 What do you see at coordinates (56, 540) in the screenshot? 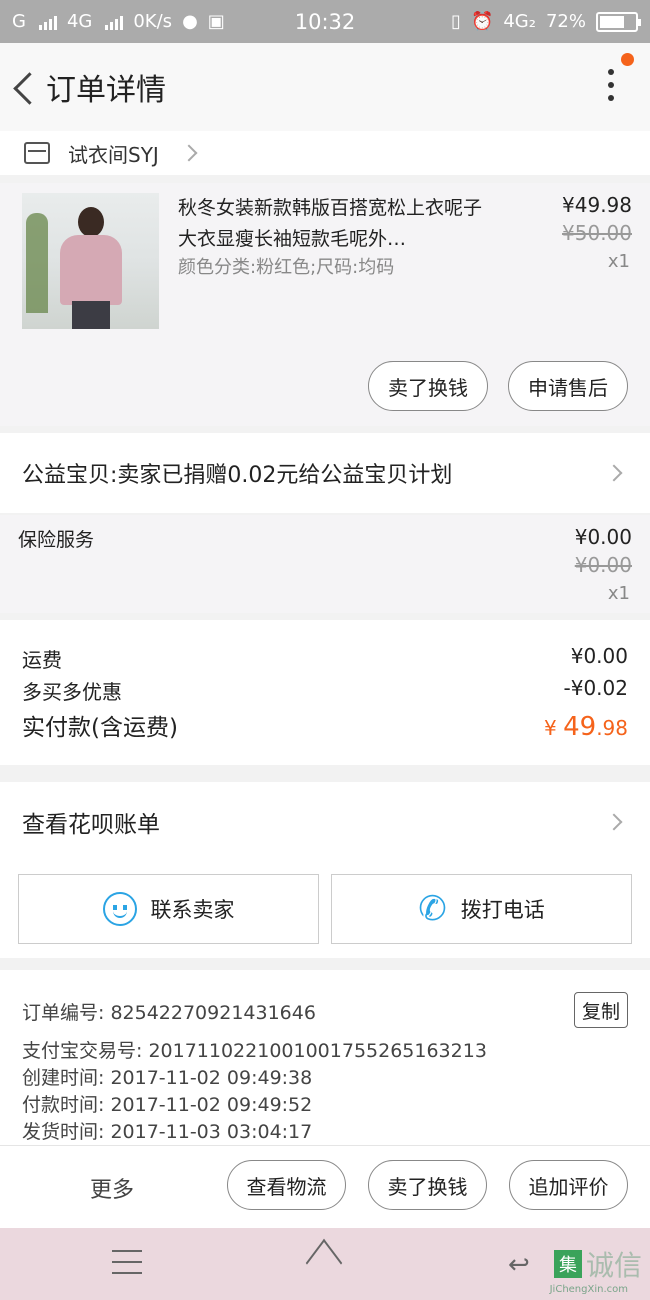
I see `insurance-label: 保险服务` at bounding box center [56, 540].